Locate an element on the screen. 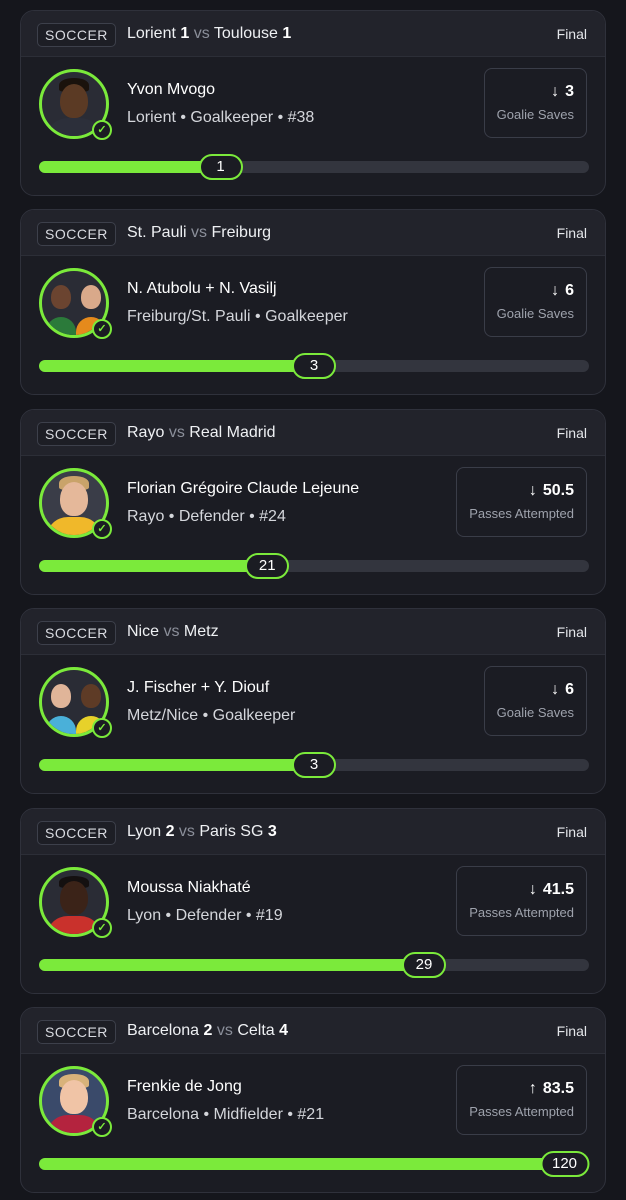  away-team: Freiburg is located at coordinates (241, 232).